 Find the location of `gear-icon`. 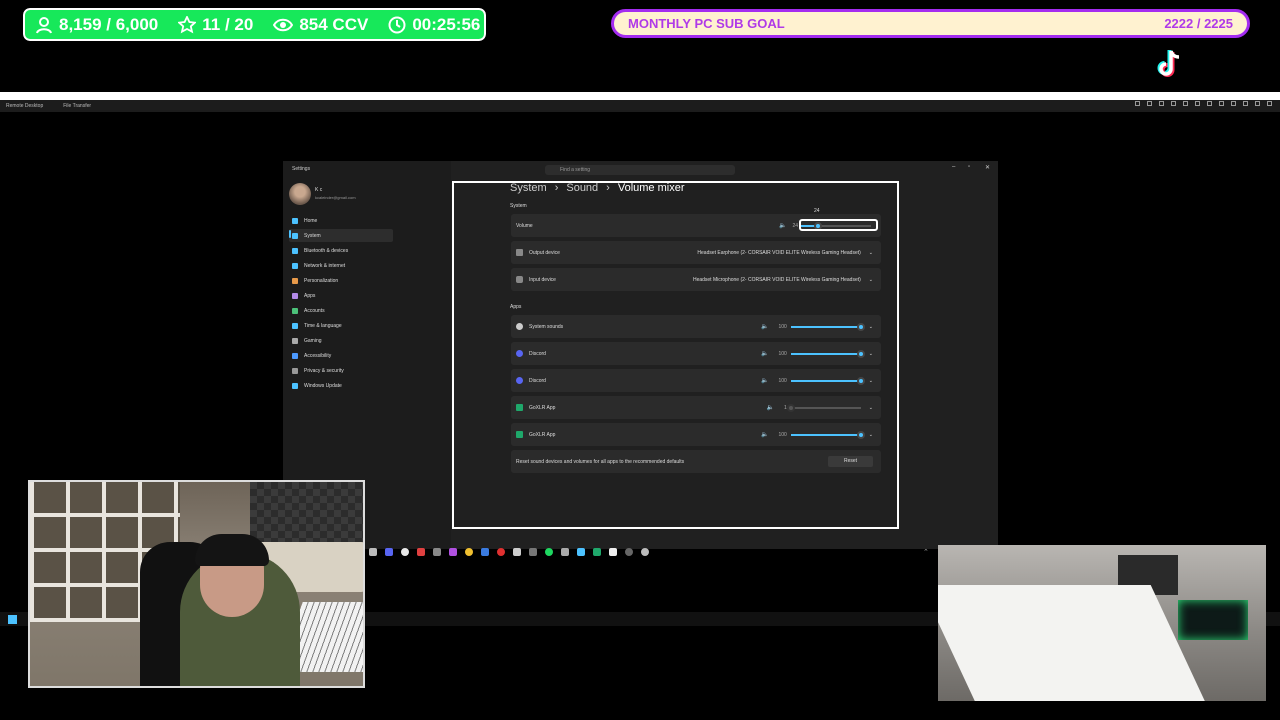

gear-icon is located at coordinates (645, 552).